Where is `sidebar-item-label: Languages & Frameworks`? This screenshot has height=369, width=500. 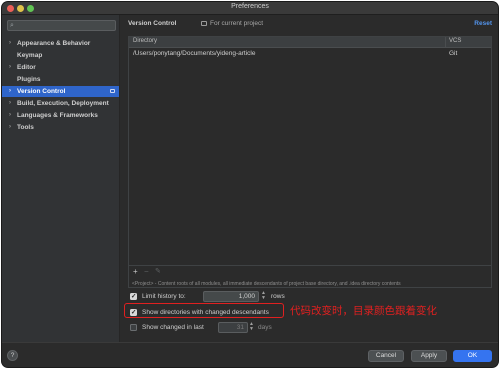
sidebar-item-label: Languages & Frameworks is located at coordinates (57, 115).